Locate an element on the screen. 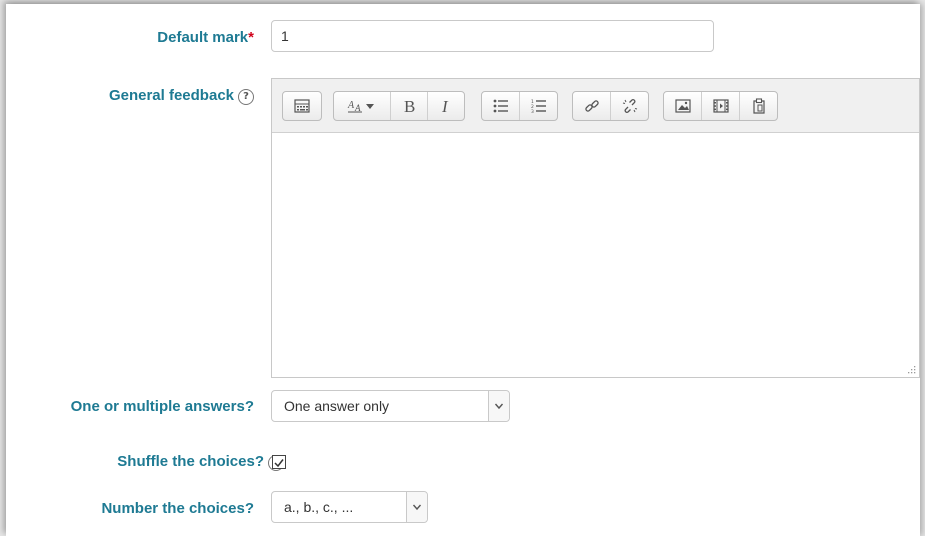 The width and height of the screenshot is (925, 536). unlink-icon is located at coordinates (629, 106).